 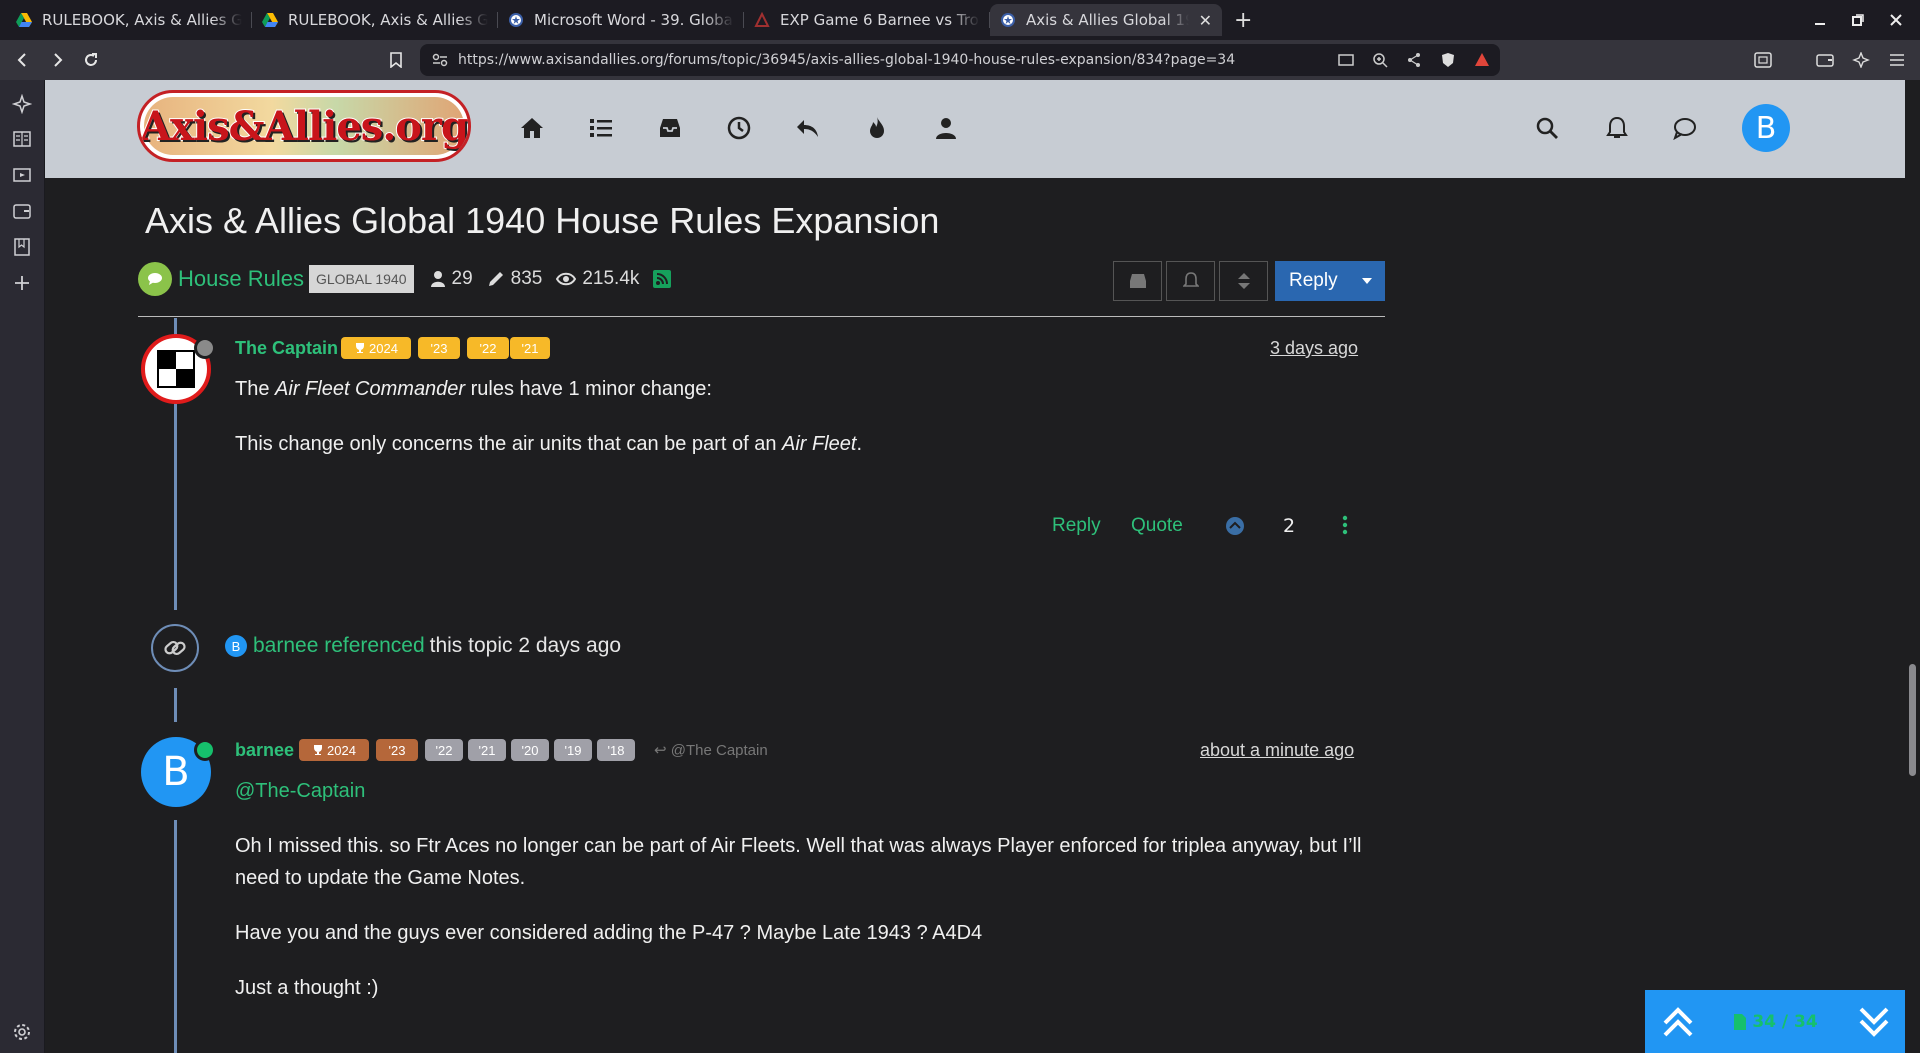 I want to click on mark-read-button, so click(x=1137, y=281).